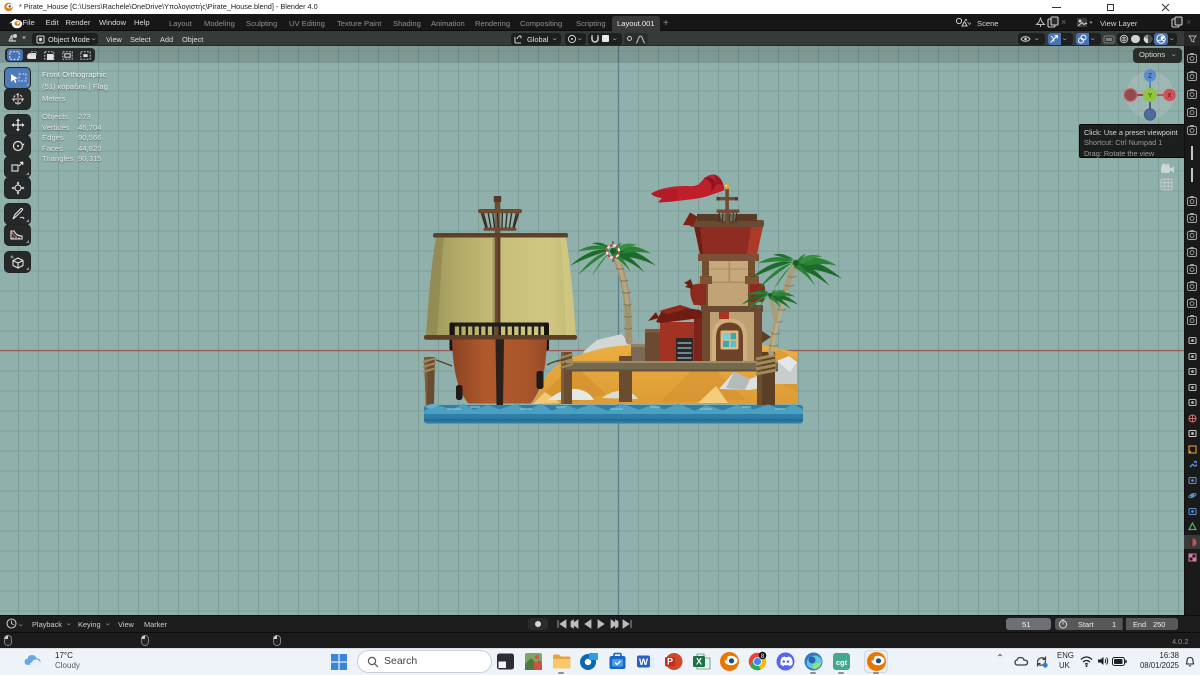 This screenshot has width=1200, height=675. I want to click on svg-text: P, so click(669, 661).